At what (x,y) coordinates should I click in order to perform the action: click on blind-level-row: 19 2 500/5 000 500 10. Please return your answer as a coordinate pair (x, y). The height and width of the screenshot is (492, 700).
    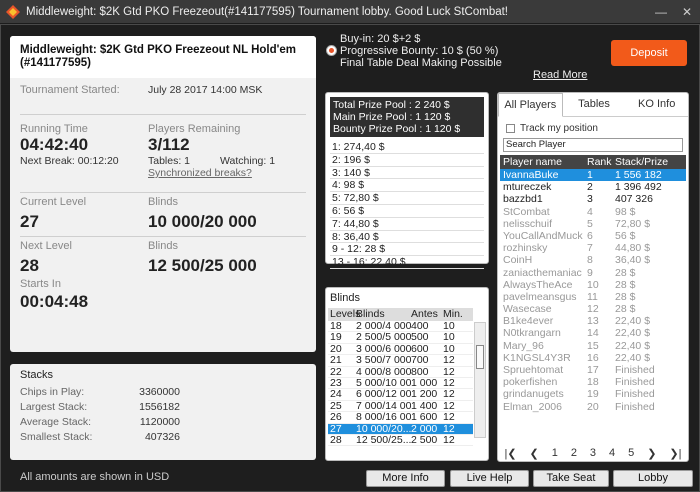
    Looking at the image, I should click on (400, 338).